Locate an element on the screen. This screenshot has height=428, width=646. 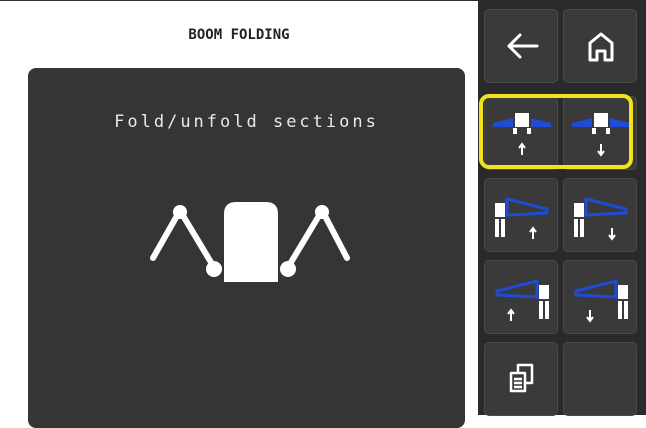
fold-left-up-button is located at coordinates (521, 215).